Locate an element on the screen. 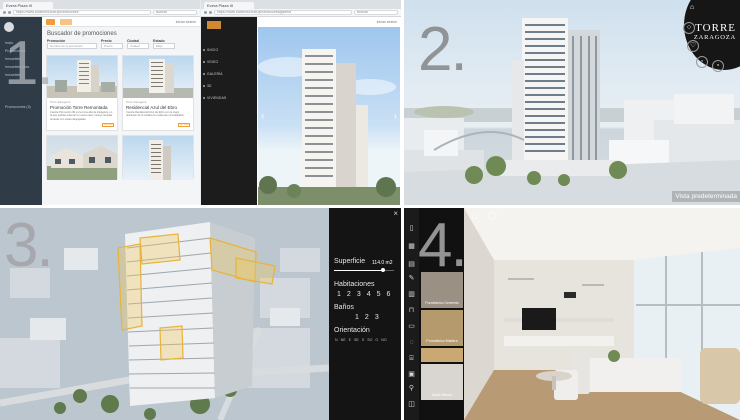  promocion-input: Nombre de la promoción is located at coordinates (72, 46).